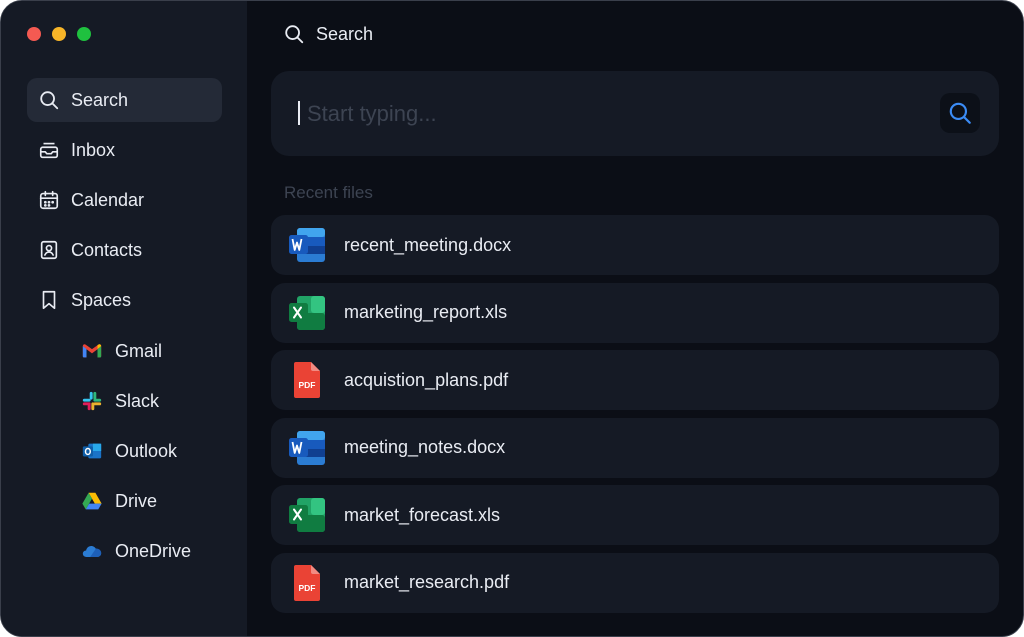 The height and width of the screenshot is (637, 1024). Describe the element at coordinates (635, 447) in the screenshot. I see `file-row: meeting_notes.docx` at that location.